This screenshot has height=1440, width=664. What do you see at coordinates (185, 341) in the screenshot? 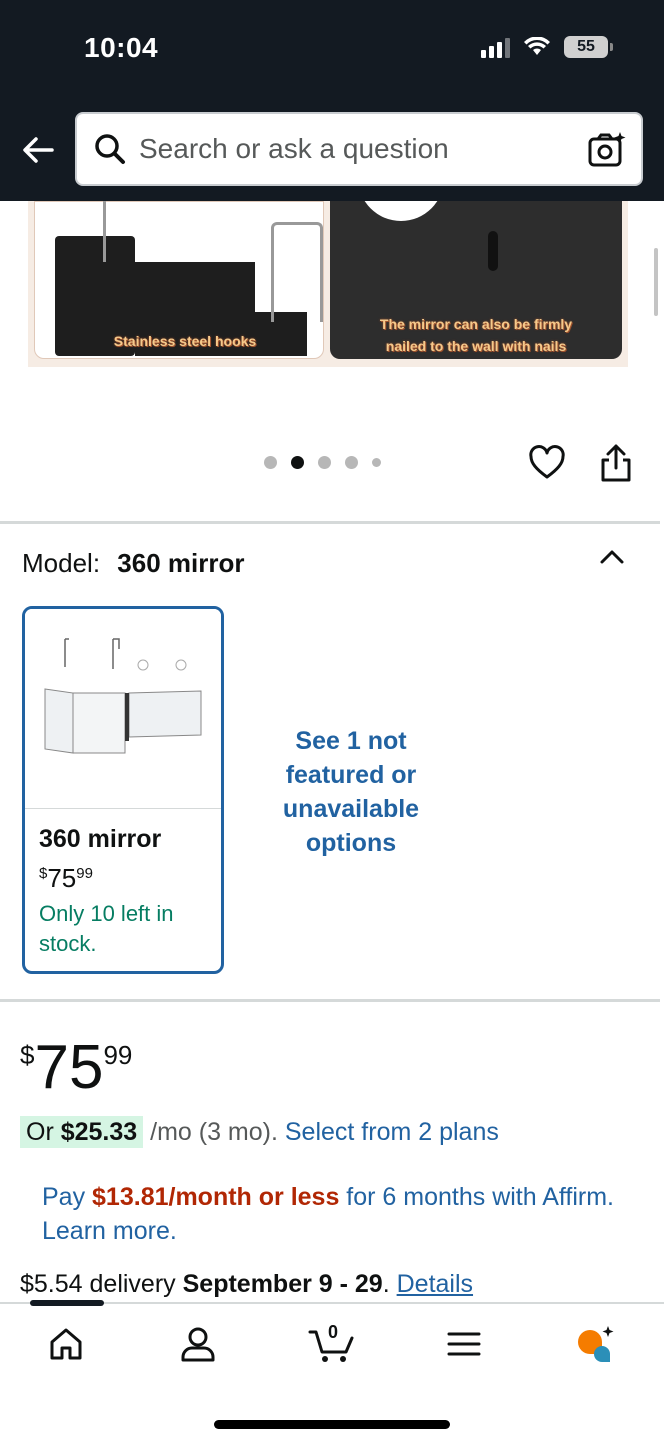
I see `image-caption-hooks: Stainless steel hooks` at bounding box center [185, 341].